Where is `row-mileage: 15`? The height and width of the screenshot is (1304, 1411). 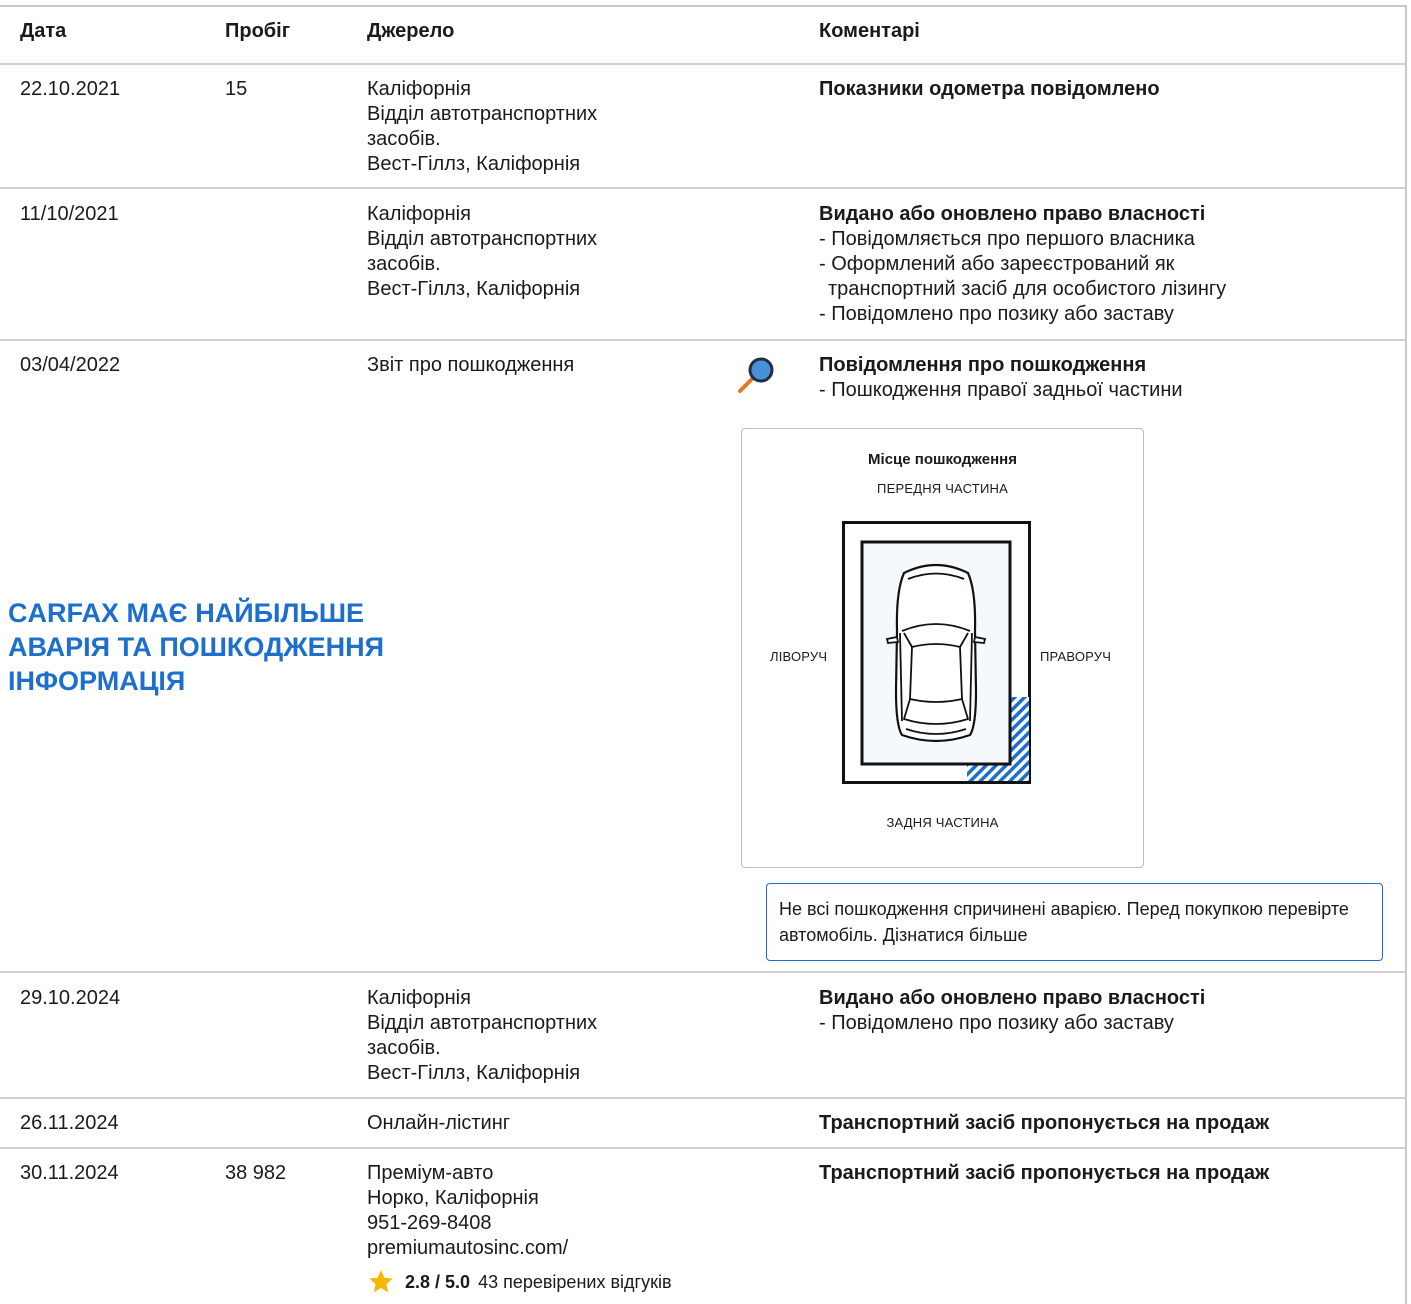 row-mileage: 15 is located at coordinates (236, 89).